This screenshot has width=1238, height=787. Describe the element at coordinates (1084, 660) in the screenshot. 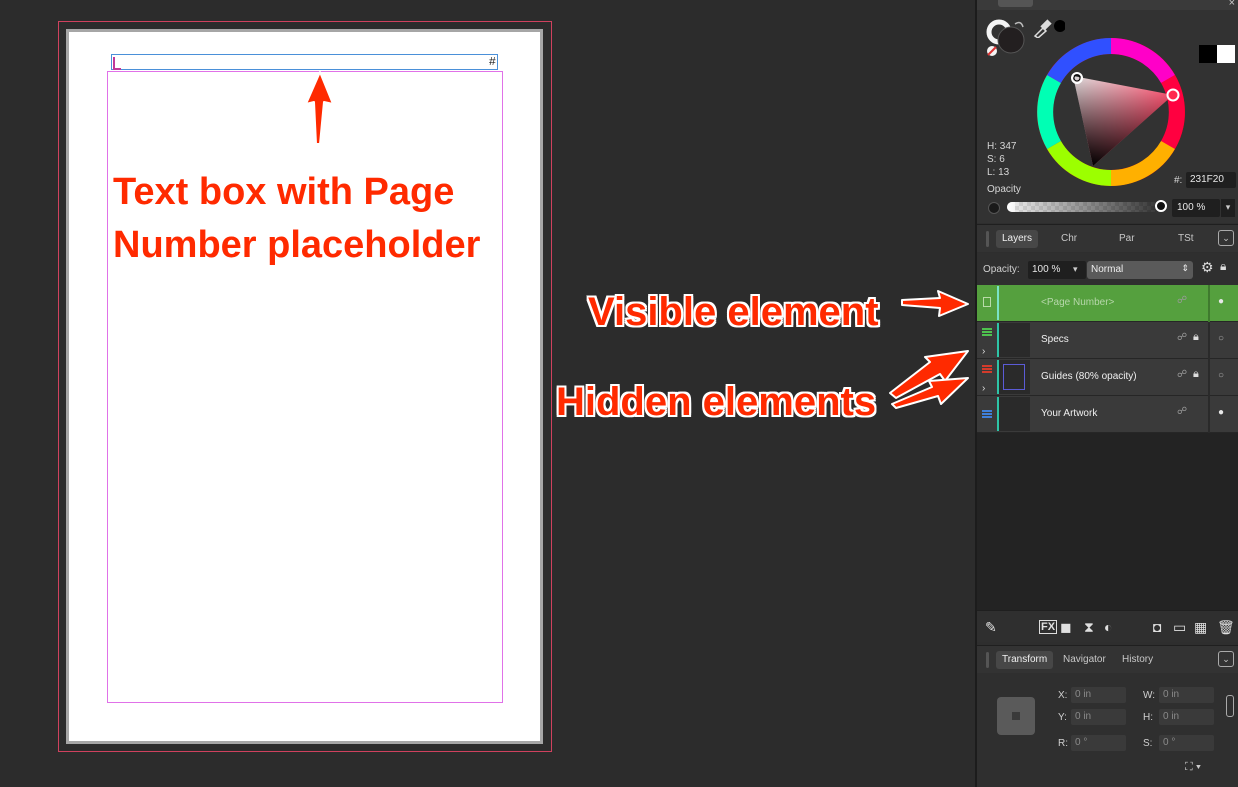

I see `tab-navigator: Navigator` at that location.